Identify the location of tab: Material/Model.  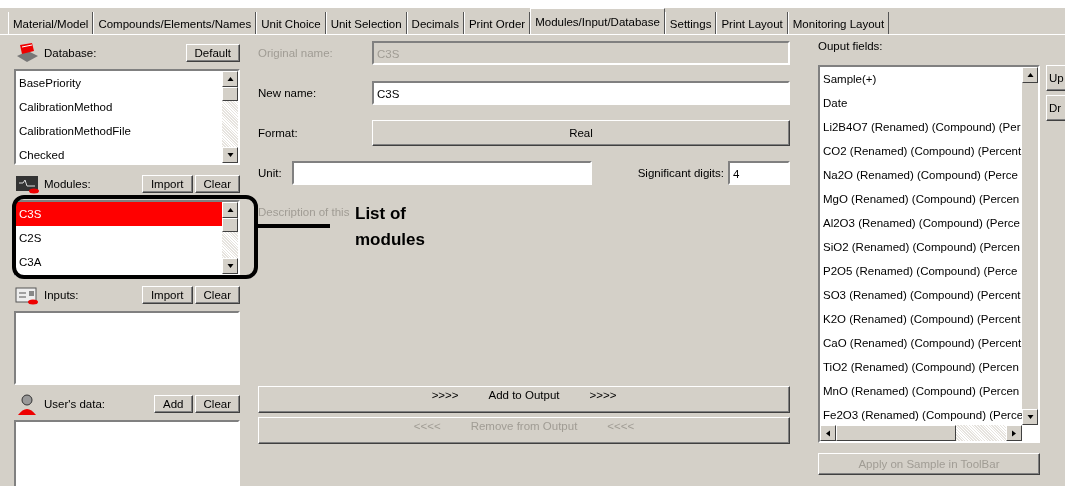
(51, 23).